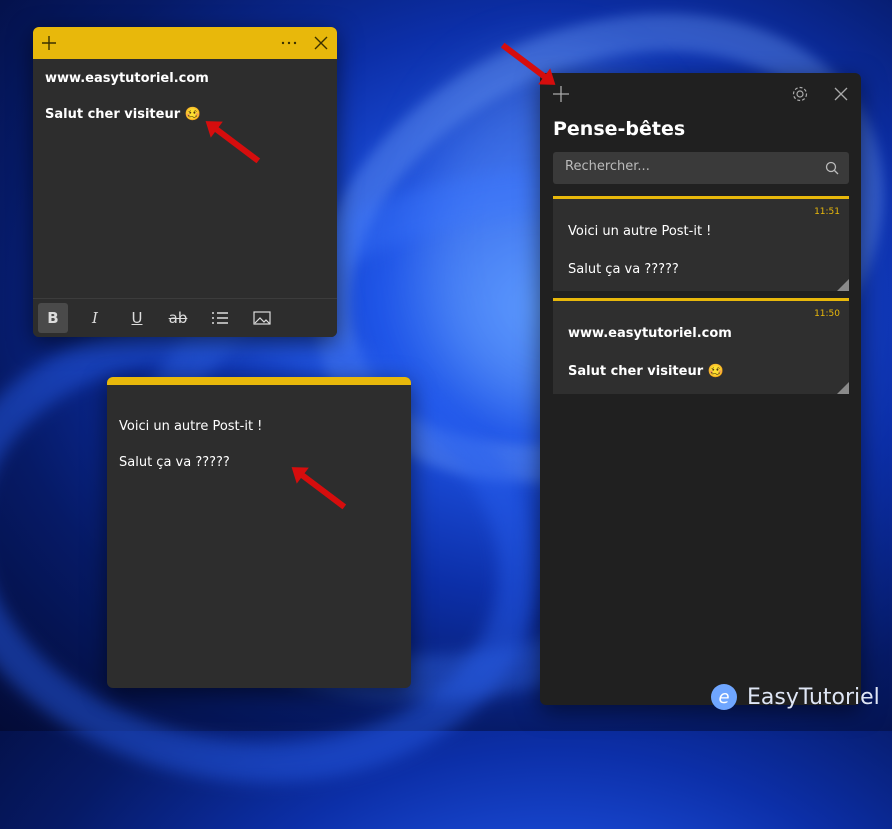 This screenshot has width=892, height=829. Describe the element at coordinates (623, 269) in the screenshot. I see `card-line: Salut ça va ?????` at that location.